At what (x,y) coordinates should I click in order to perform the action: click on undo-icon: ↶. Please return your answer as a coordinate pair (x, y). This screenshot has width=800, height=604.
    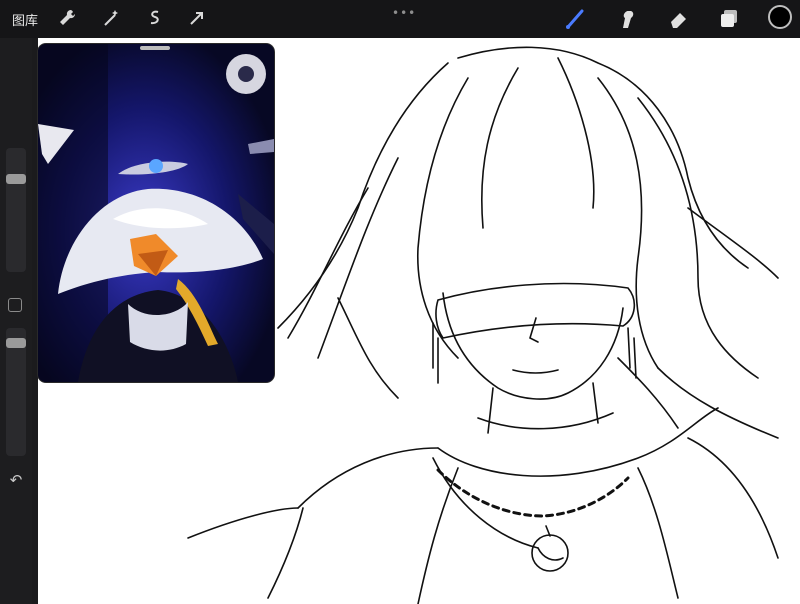
    Looking at the image, I should click on (16, 480).